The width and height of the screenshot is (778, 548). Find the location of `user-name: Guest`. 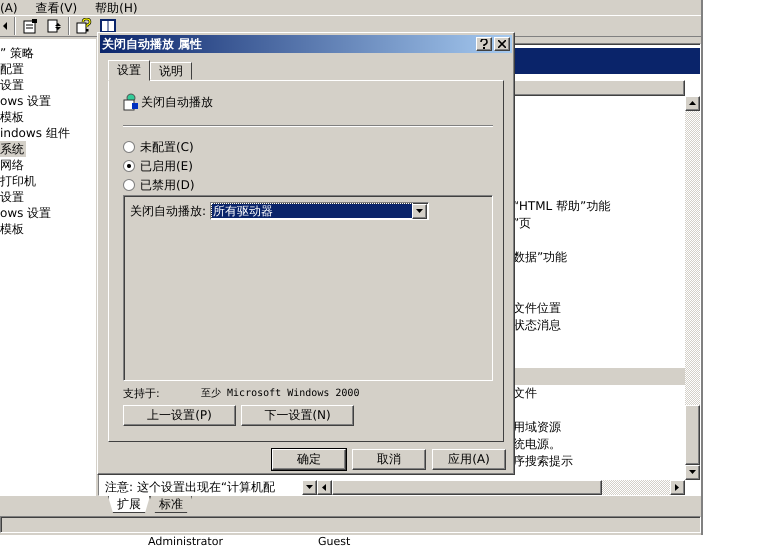

user-name: Guest is located at coordinates (334, 541).